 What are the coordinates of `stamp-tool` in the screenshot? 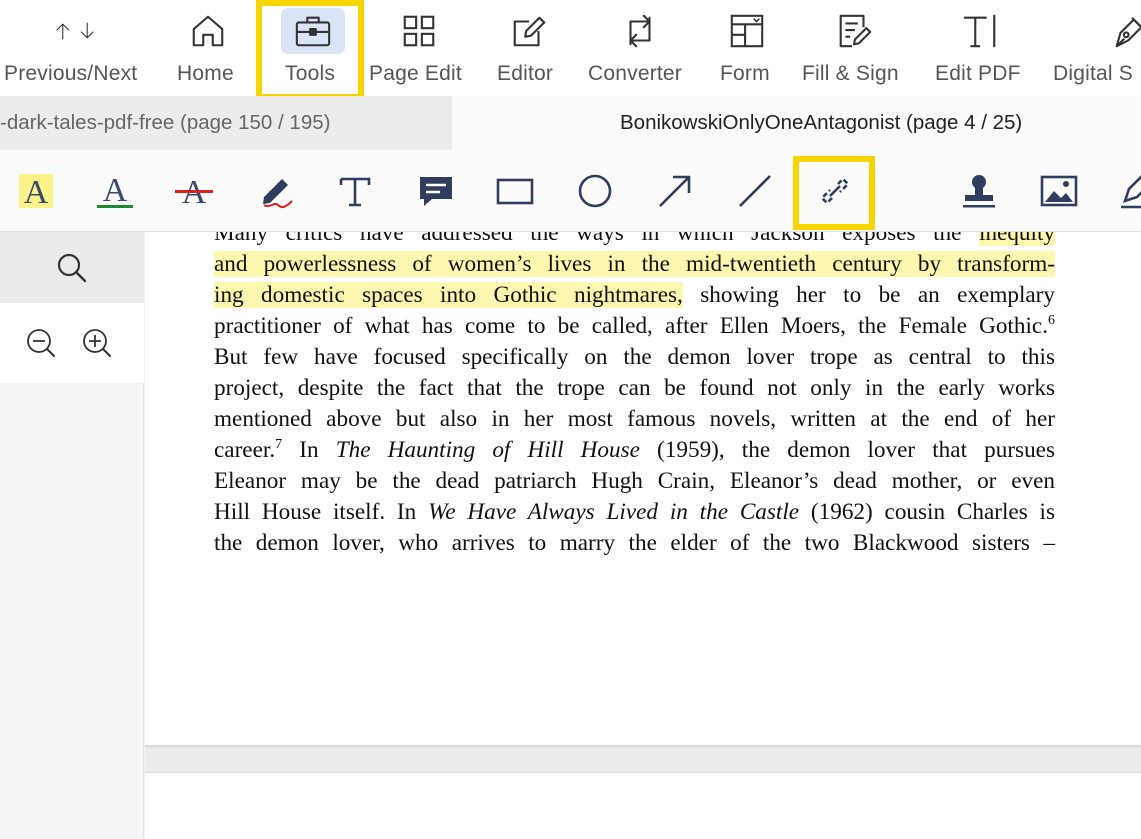 It's located at (979, 191).